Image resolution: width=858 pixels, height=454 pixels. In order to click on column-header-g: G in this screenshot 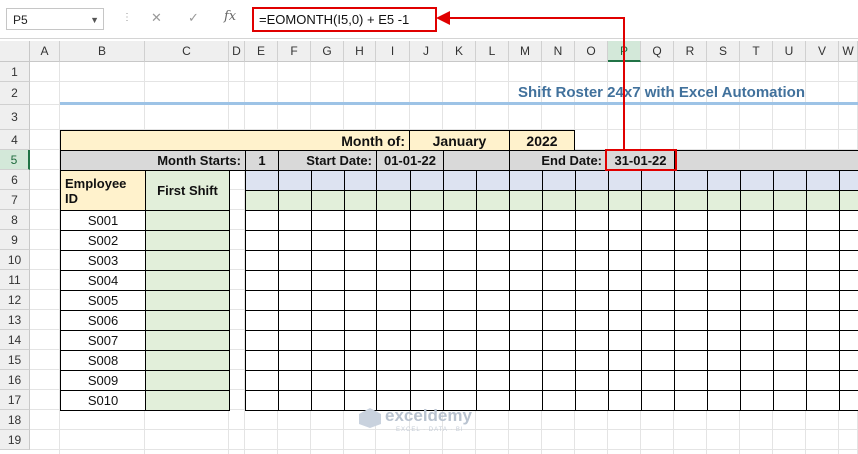, I will do `click(327, 51)`.